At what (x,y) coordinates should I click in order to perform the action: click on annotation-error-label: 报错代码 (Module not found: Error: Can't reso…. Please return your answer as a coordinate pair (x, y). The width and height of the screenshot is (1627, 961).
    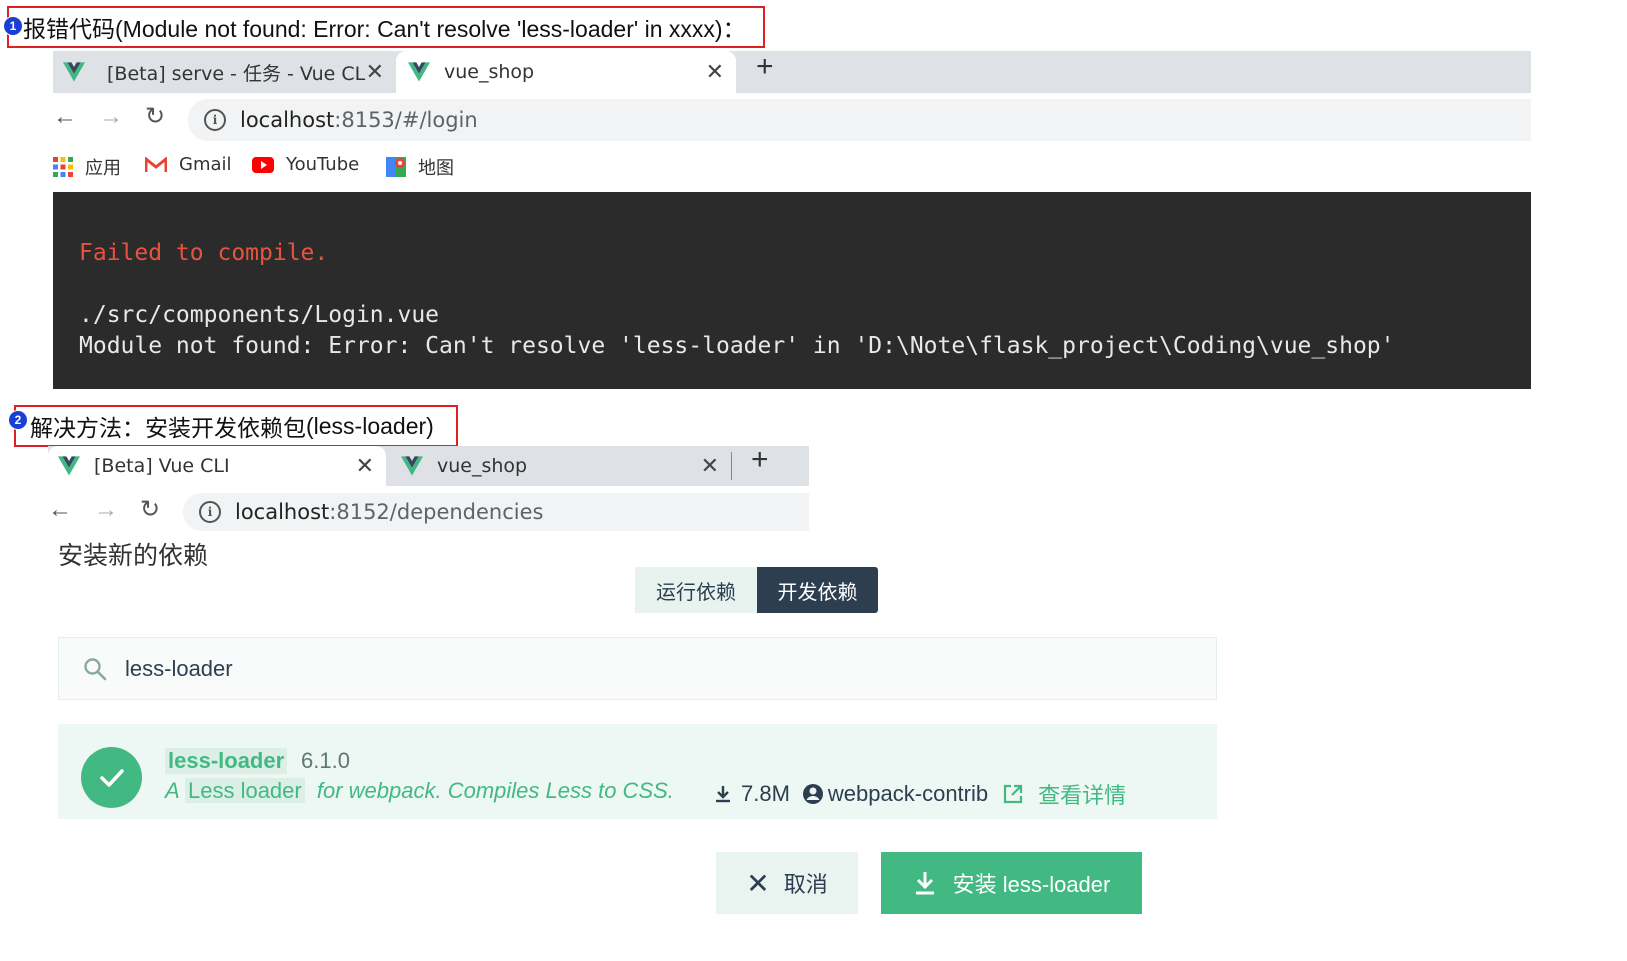
    Looking at the image, I should click on (386, 27).